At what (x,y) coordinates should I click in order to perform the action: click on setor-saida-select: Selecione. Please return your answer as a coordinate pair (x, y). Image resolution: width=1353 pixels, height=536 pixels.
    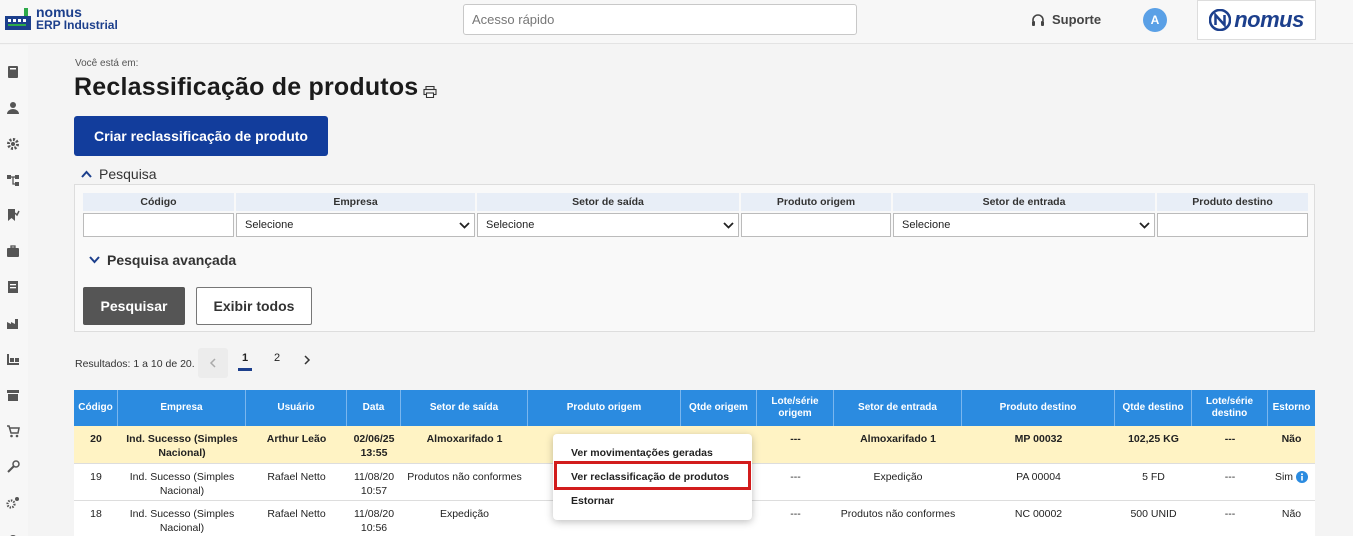
    Looking at the image, I should click on (608, 225).